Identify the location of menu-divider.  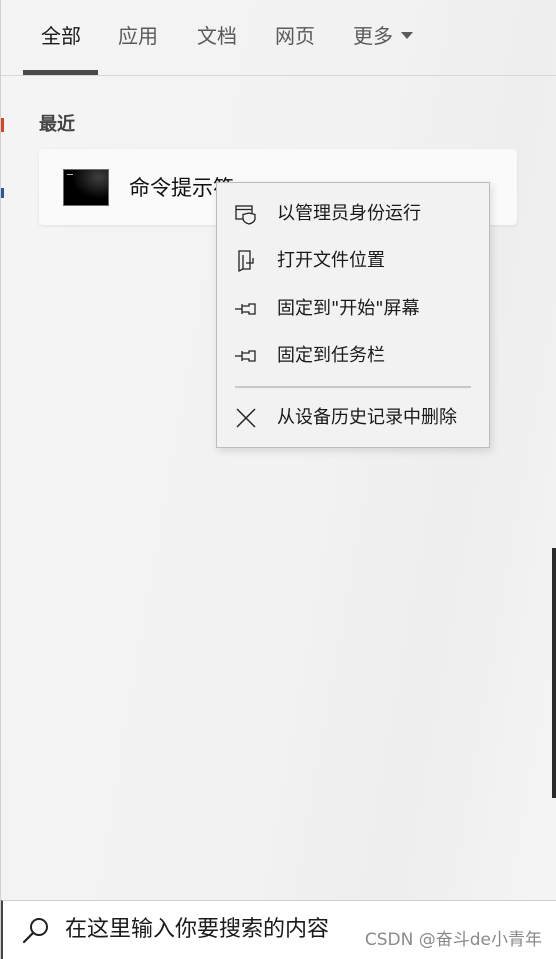
(353, 387).